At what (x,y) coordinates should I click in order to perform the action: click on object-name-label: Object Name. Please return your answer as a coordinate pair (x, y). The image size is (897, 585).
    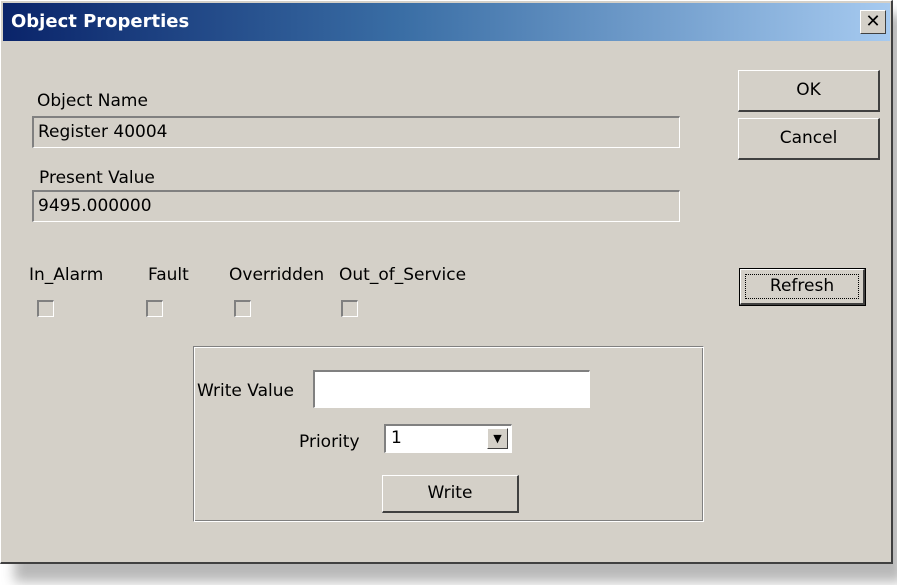
    Looking at the image, I should click on (92, 101).